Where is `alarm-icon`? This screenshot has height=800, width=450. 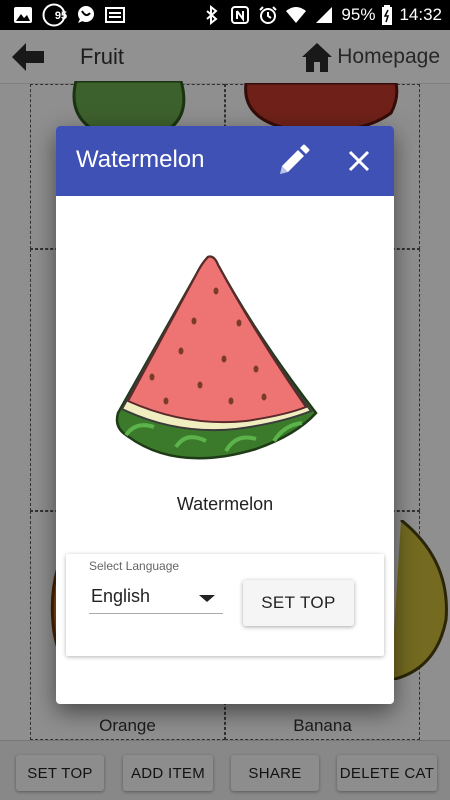 alarm-icon is located at coordinates (268, 15).